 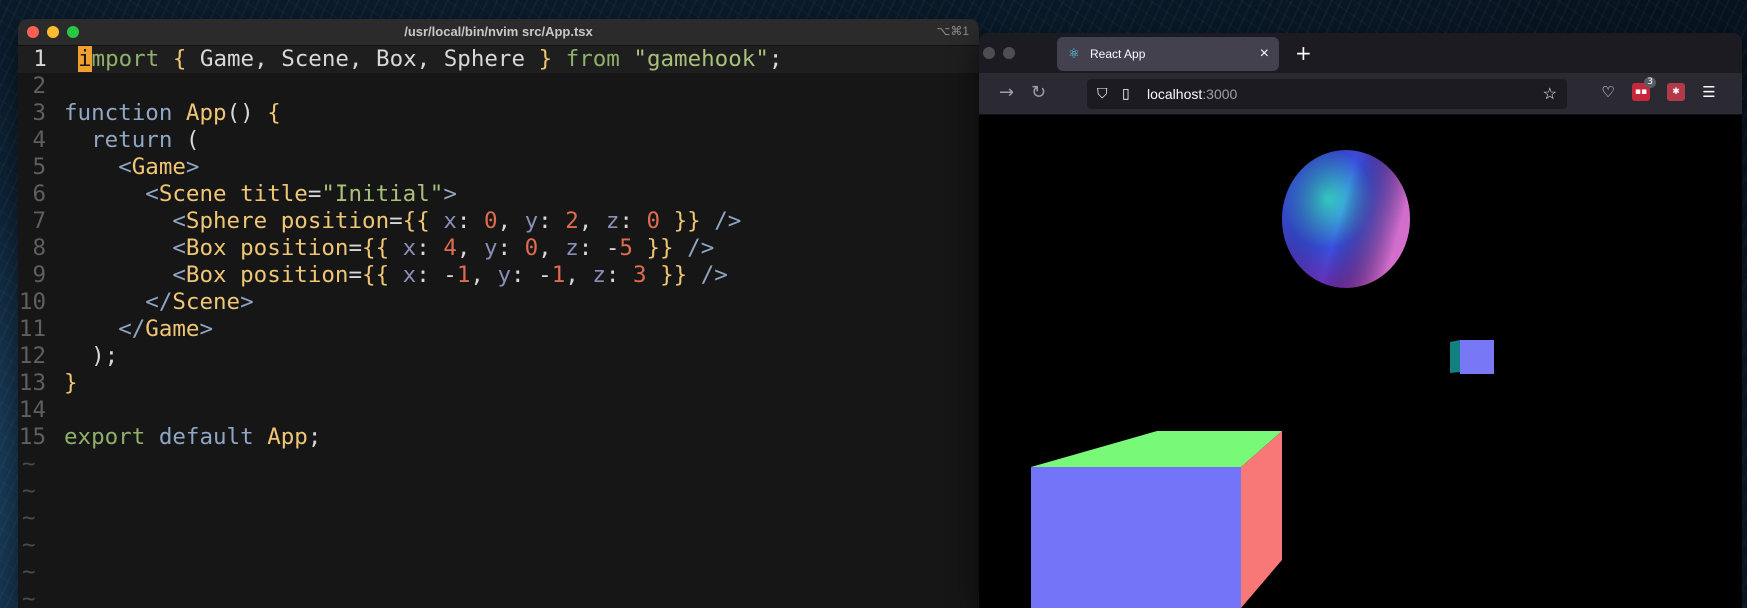 I want to click on code-line: 12 );, so click(x=498, y=356).